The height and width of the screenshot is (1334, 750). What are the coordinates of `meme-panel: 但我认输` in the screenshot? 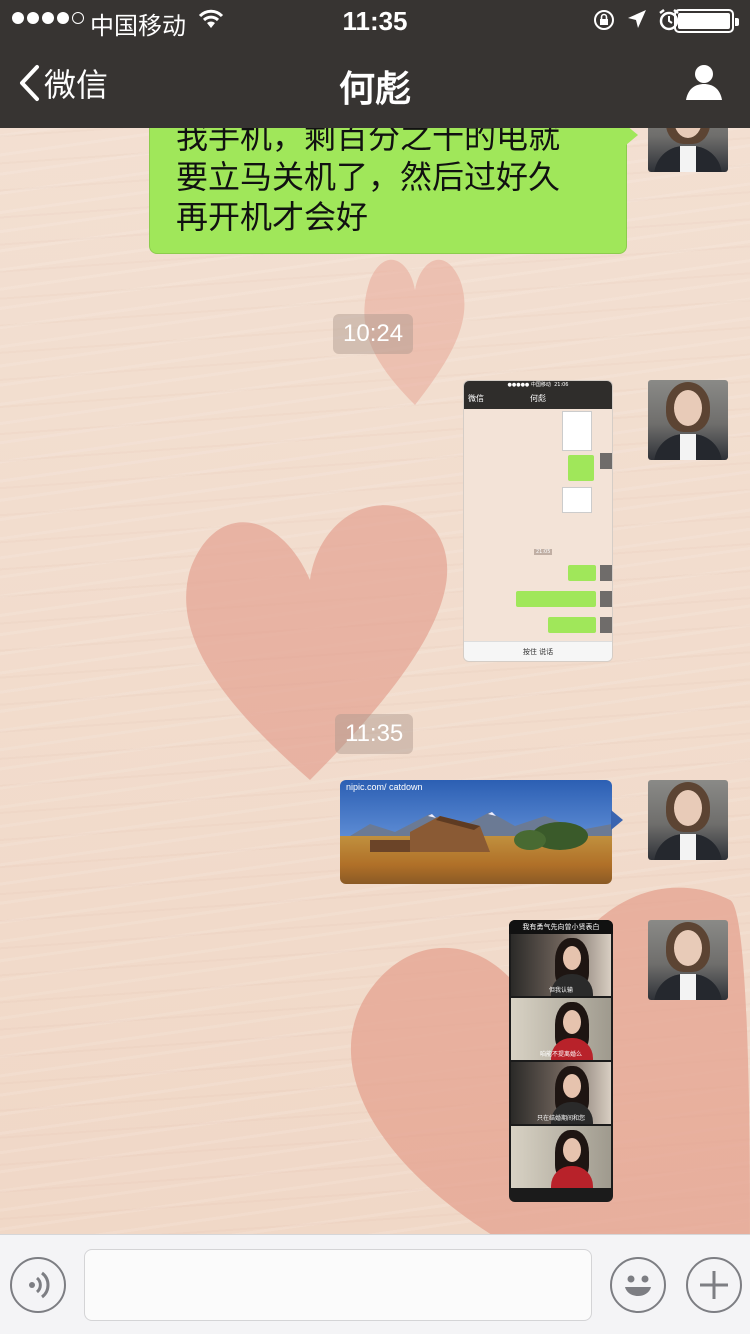 It's located at (561, 965).